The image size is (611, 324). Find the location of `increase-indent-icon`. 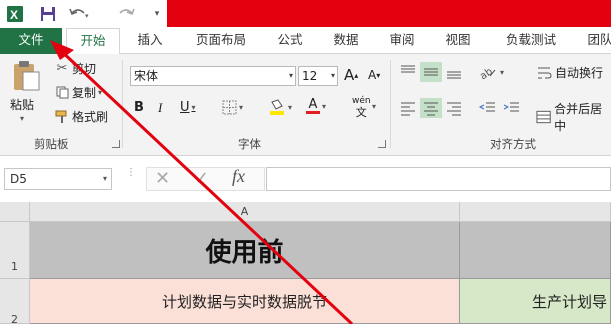

increase-indent-icon is located at coordinates (511, 107).